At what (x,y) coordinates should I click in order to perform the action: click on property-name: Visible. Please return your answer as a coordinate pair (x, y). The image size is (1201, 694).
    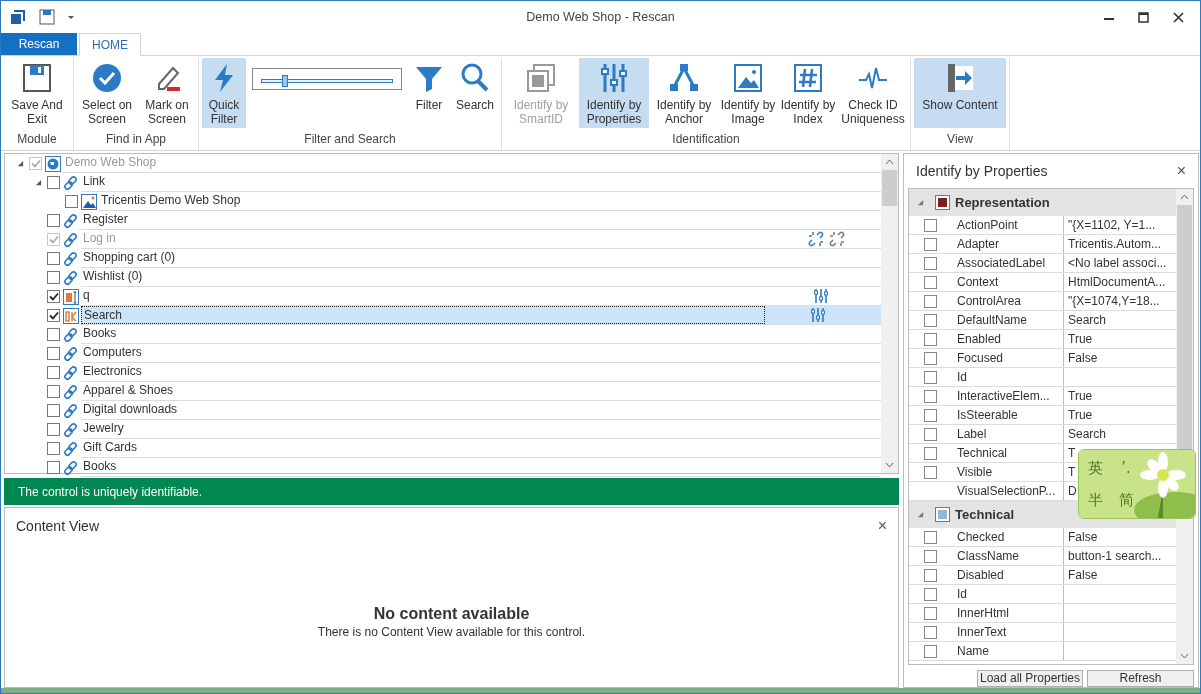
    Looking at the image, I should click on (975, 472).